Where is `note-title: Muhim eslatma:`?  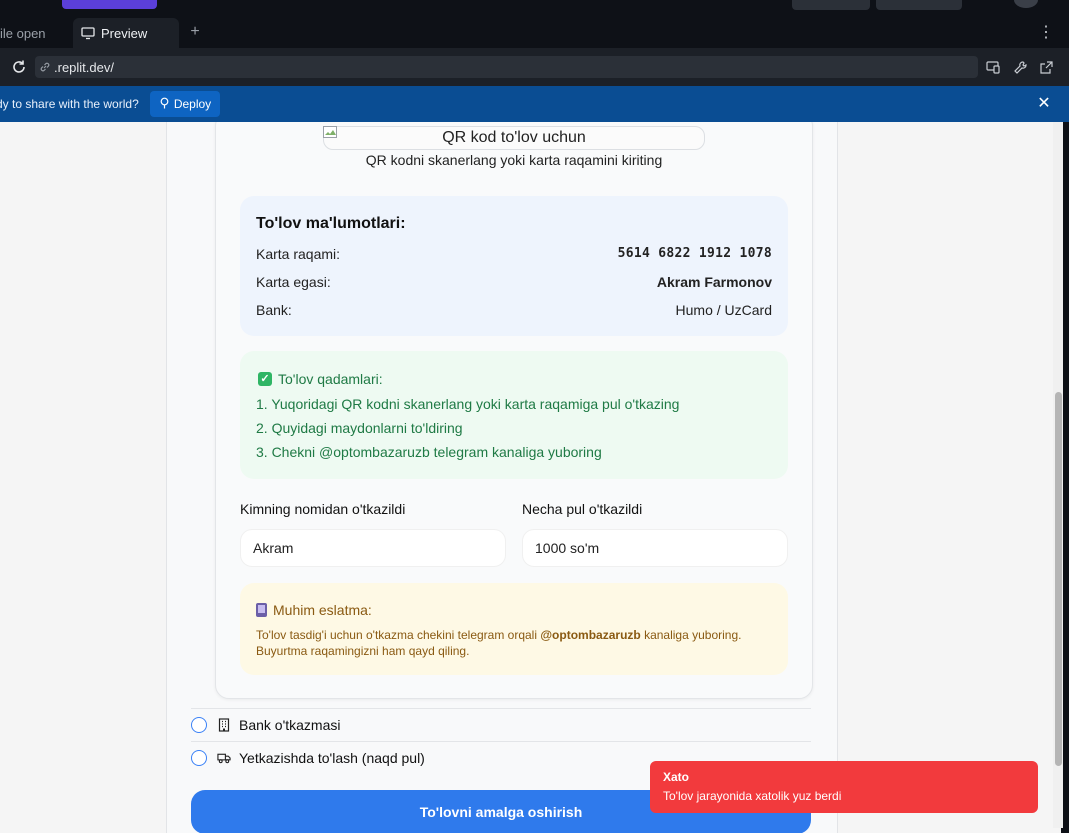
note-title: Muhim eslatma: is located at coordinates (314, 610).